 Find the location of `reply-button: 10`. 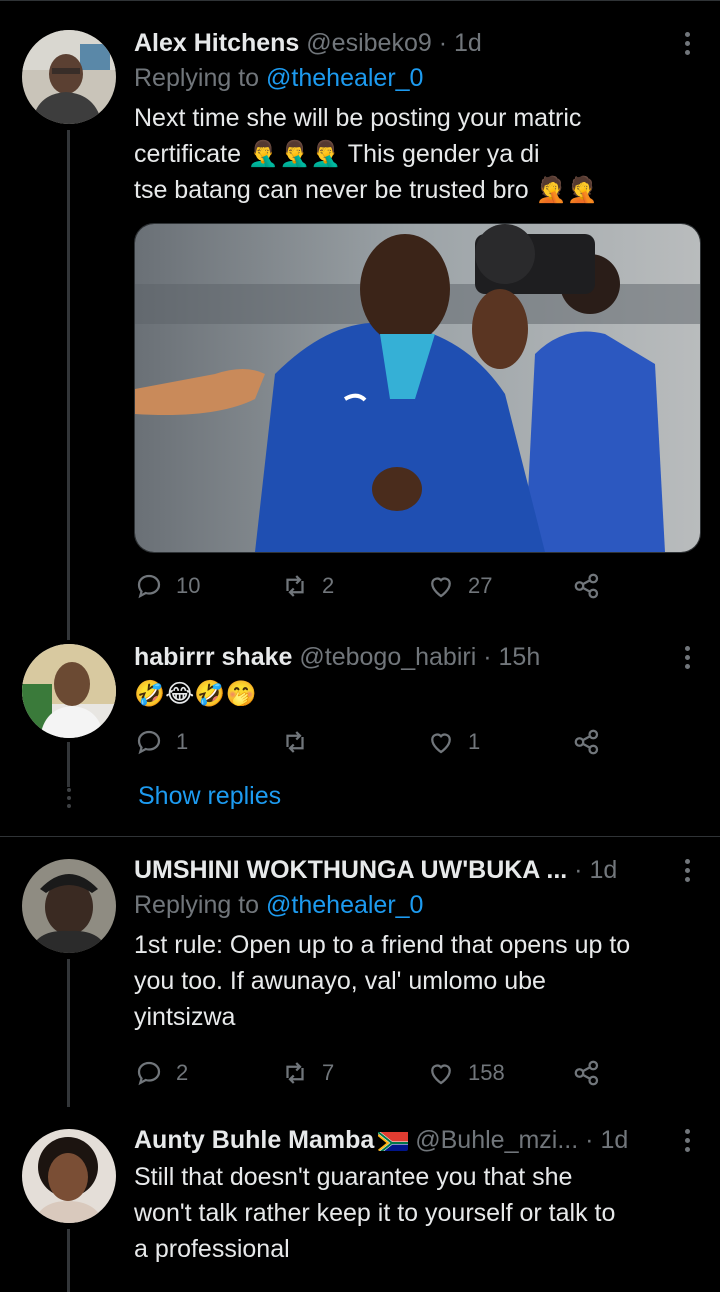

reply-button: 10 is located at coordinates (167, 586).